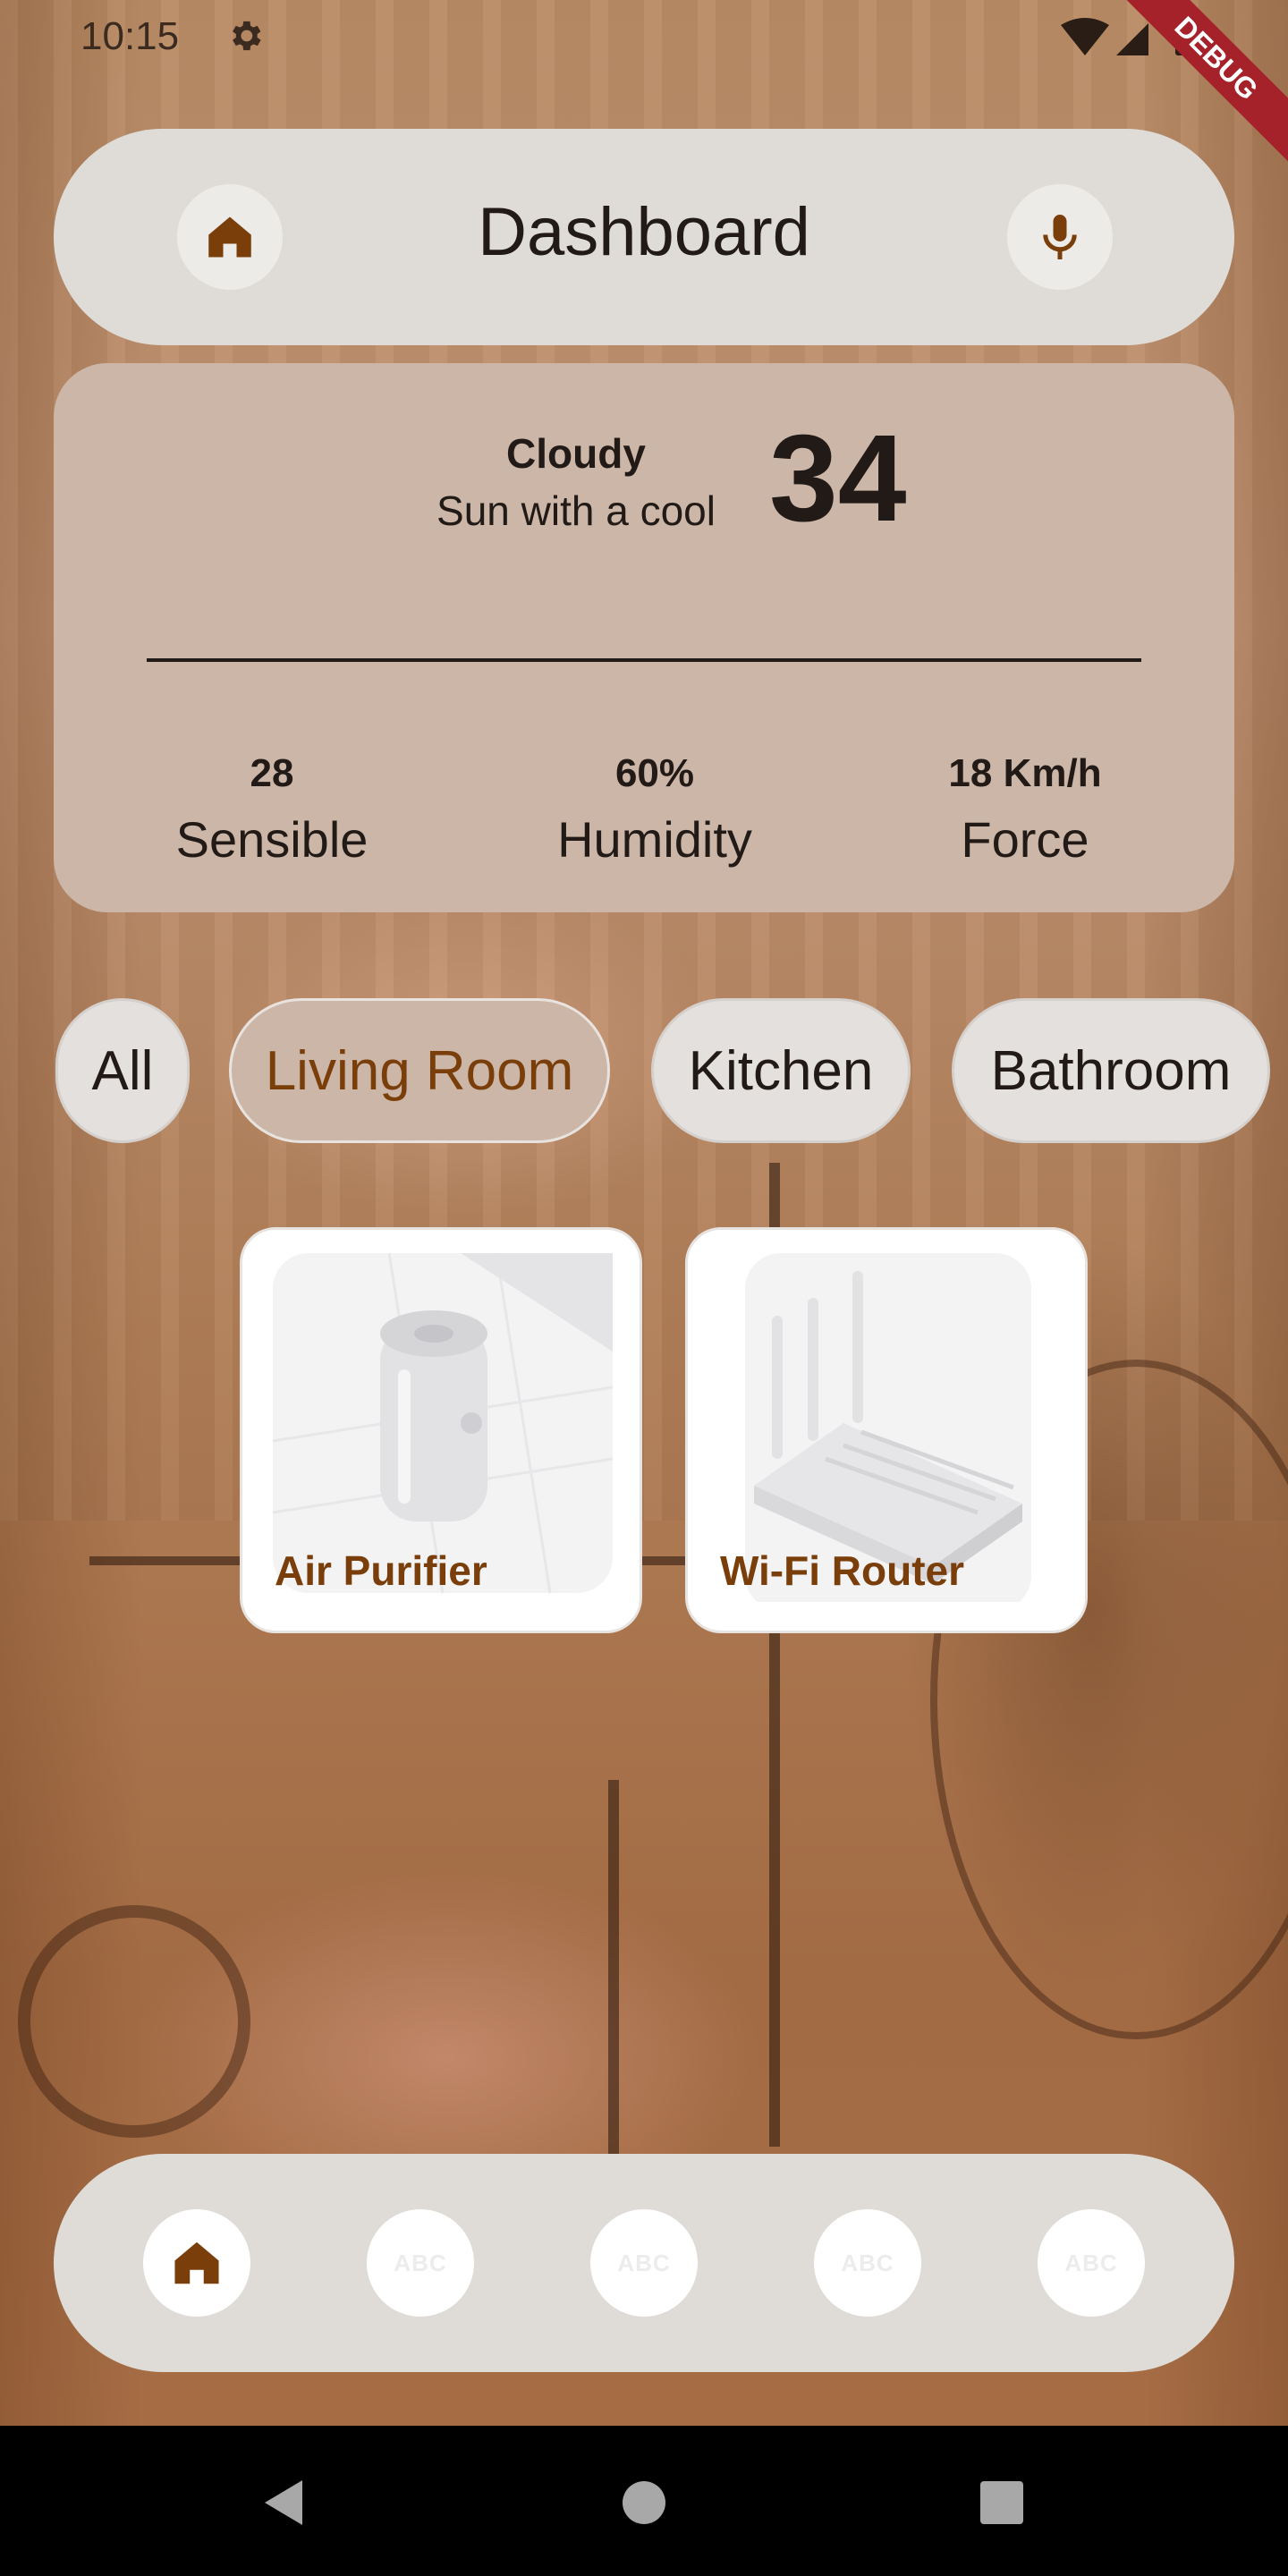 The height and width of the screenshot is (2576, 1288). What do you see at coordinates (644, 84) in the screenshot?
I see `status-bar: 10:15 DEBUG` at bounding box center [644, 84].